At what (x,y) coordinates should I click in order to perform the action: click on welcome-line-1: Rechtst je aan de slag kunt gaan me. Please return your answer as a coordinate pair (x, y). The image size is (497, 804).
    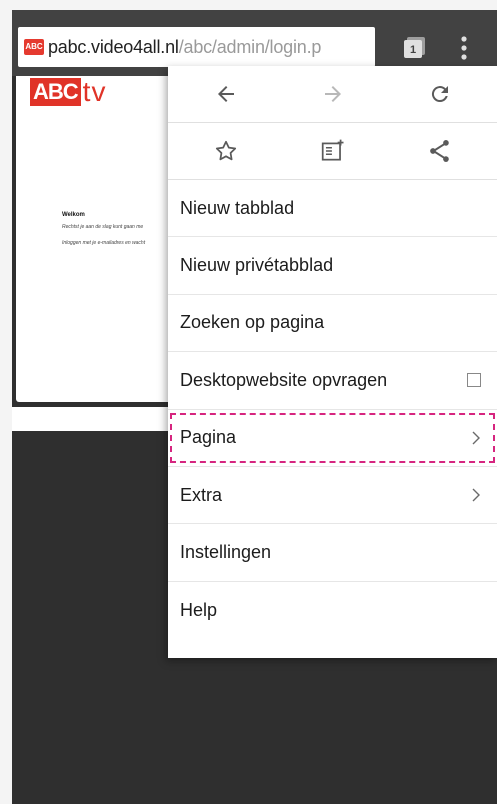
    Looking at the image, I should click on (103, 227).